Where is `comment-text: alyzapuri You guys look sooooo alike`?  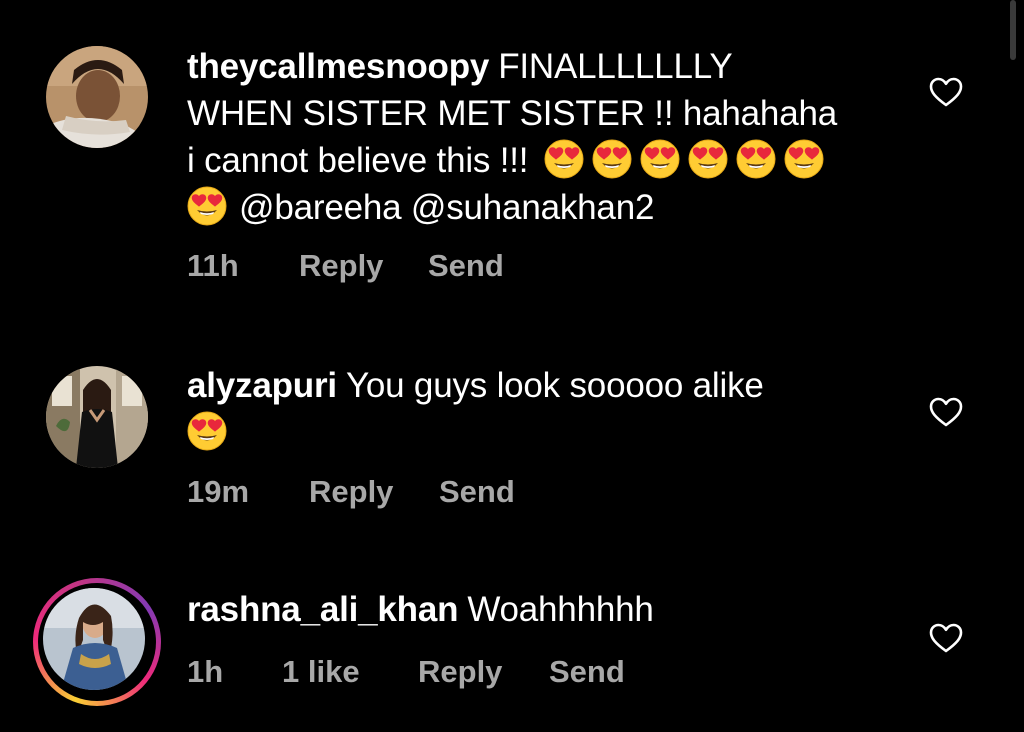 comment-text: alyzapuri You guys look sooooo alike is located at coordinates (547, 409).